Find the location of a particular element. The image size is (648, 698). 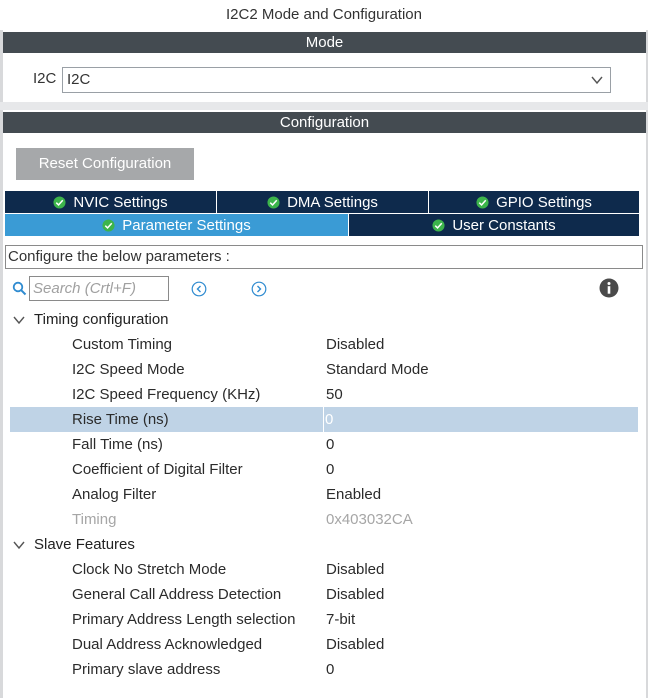

param-row-custom-timing: Custom Timing Disabled is located at coordinates (324, 344).